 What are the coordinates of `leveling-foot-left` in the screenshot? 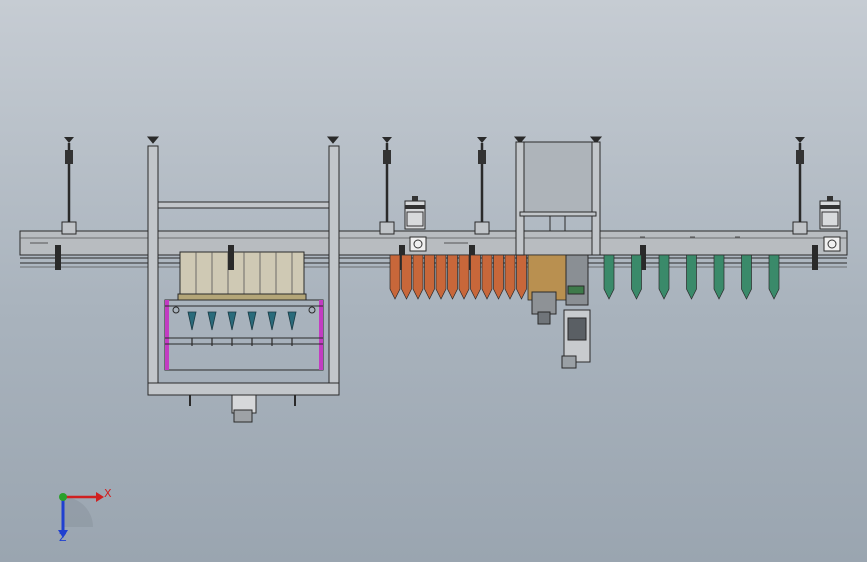 It's located at (69, 186).